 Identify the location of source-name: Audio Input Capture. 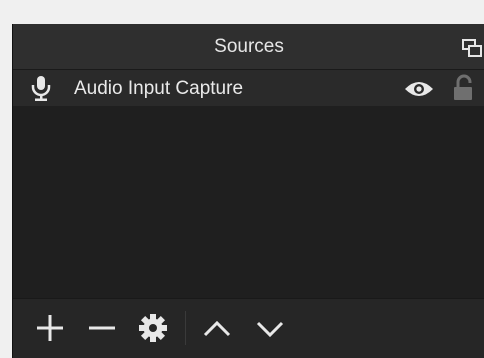
(159, 88).